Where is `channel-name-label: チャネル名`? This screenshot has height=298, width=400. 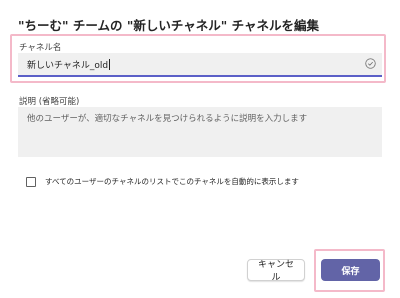
channel-name-label: チャネル名 is located at coordinates (40, 48).